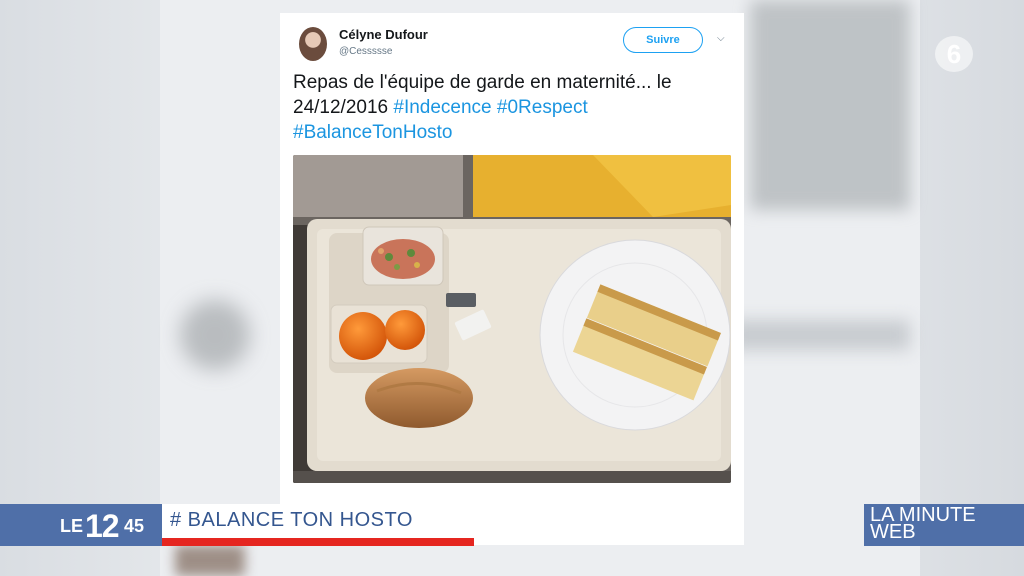 Image resolution: width=1024 pixels, height=576 pixels. What do you see at coordinates (366, 51) in the screenshot?
I see `user-handle: @Cessssse` at bounding box center [366, 51].